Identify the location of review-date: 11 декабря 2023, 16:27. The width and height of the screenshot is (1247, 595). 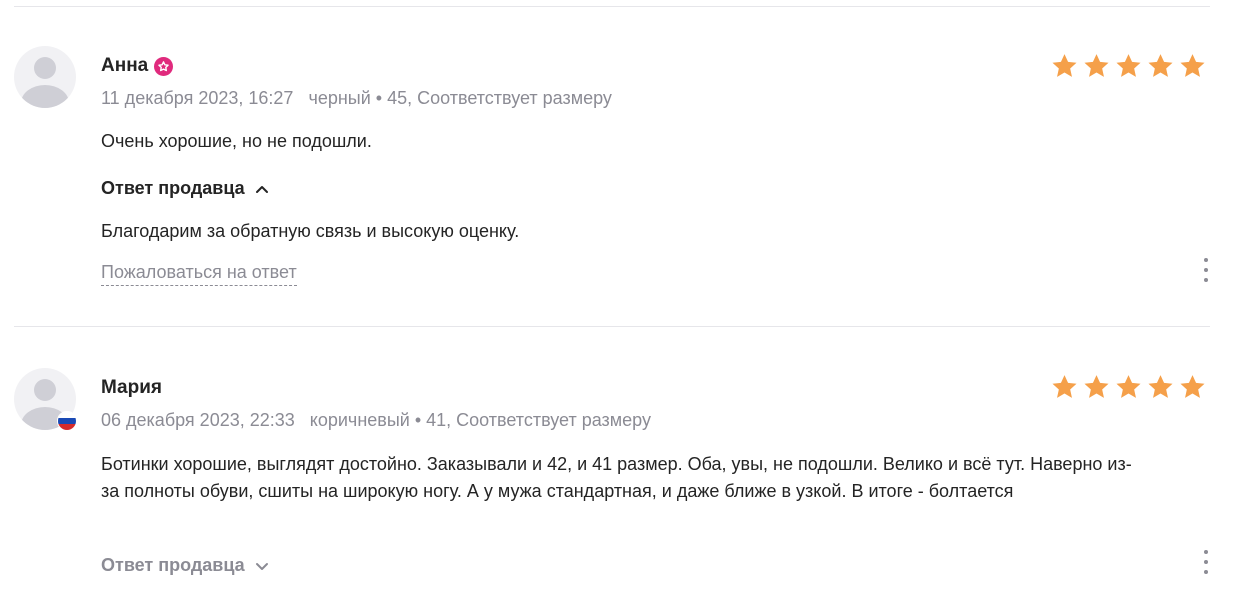
(197, 98).